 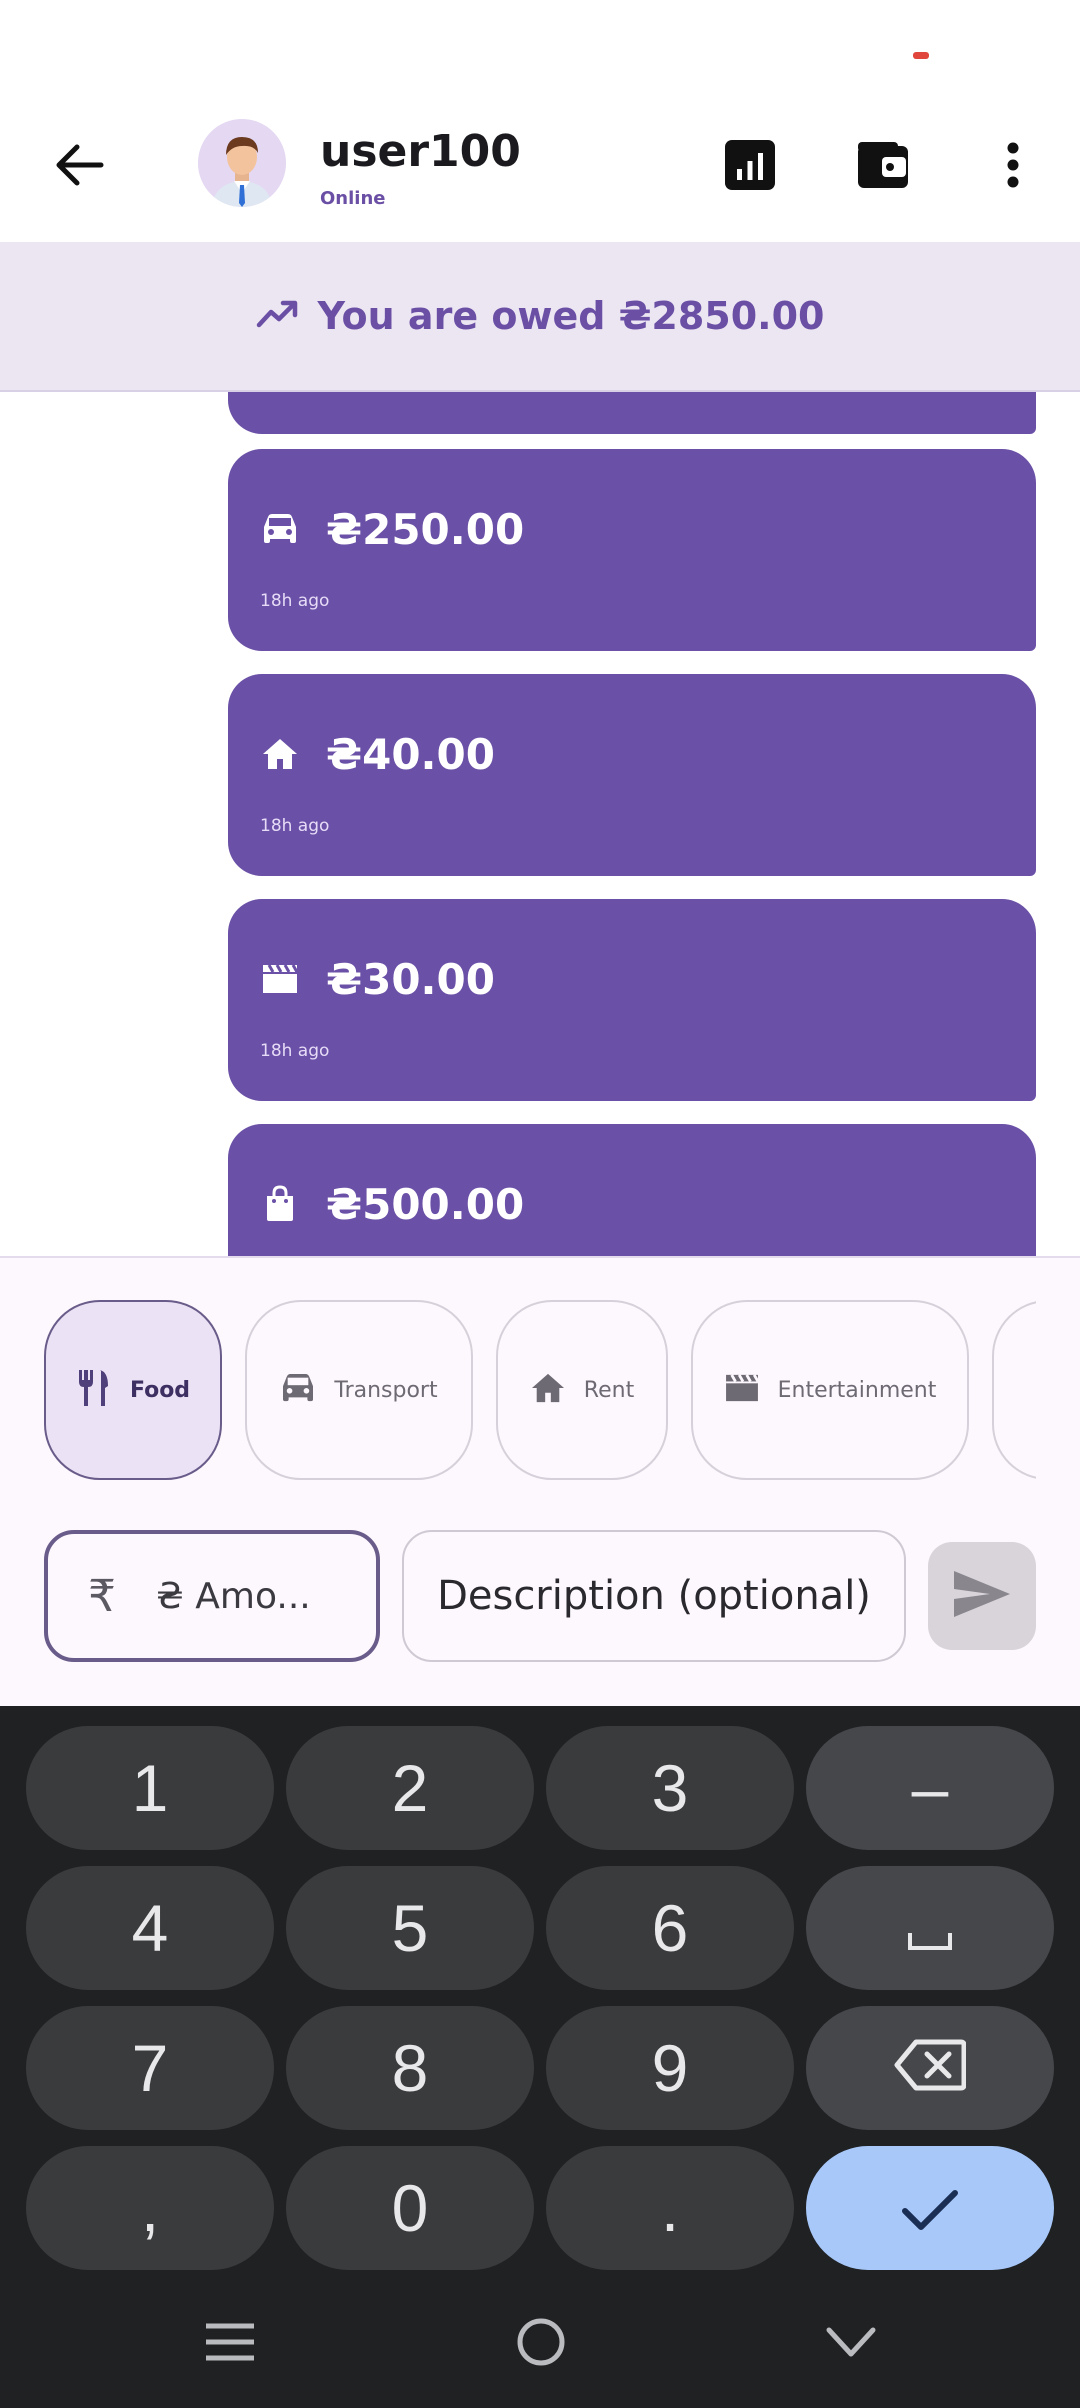 What do you see at coordinates (1013, 165) in the screenshot?
I see `more-vert-icon` at bounding box center [1013, 165].